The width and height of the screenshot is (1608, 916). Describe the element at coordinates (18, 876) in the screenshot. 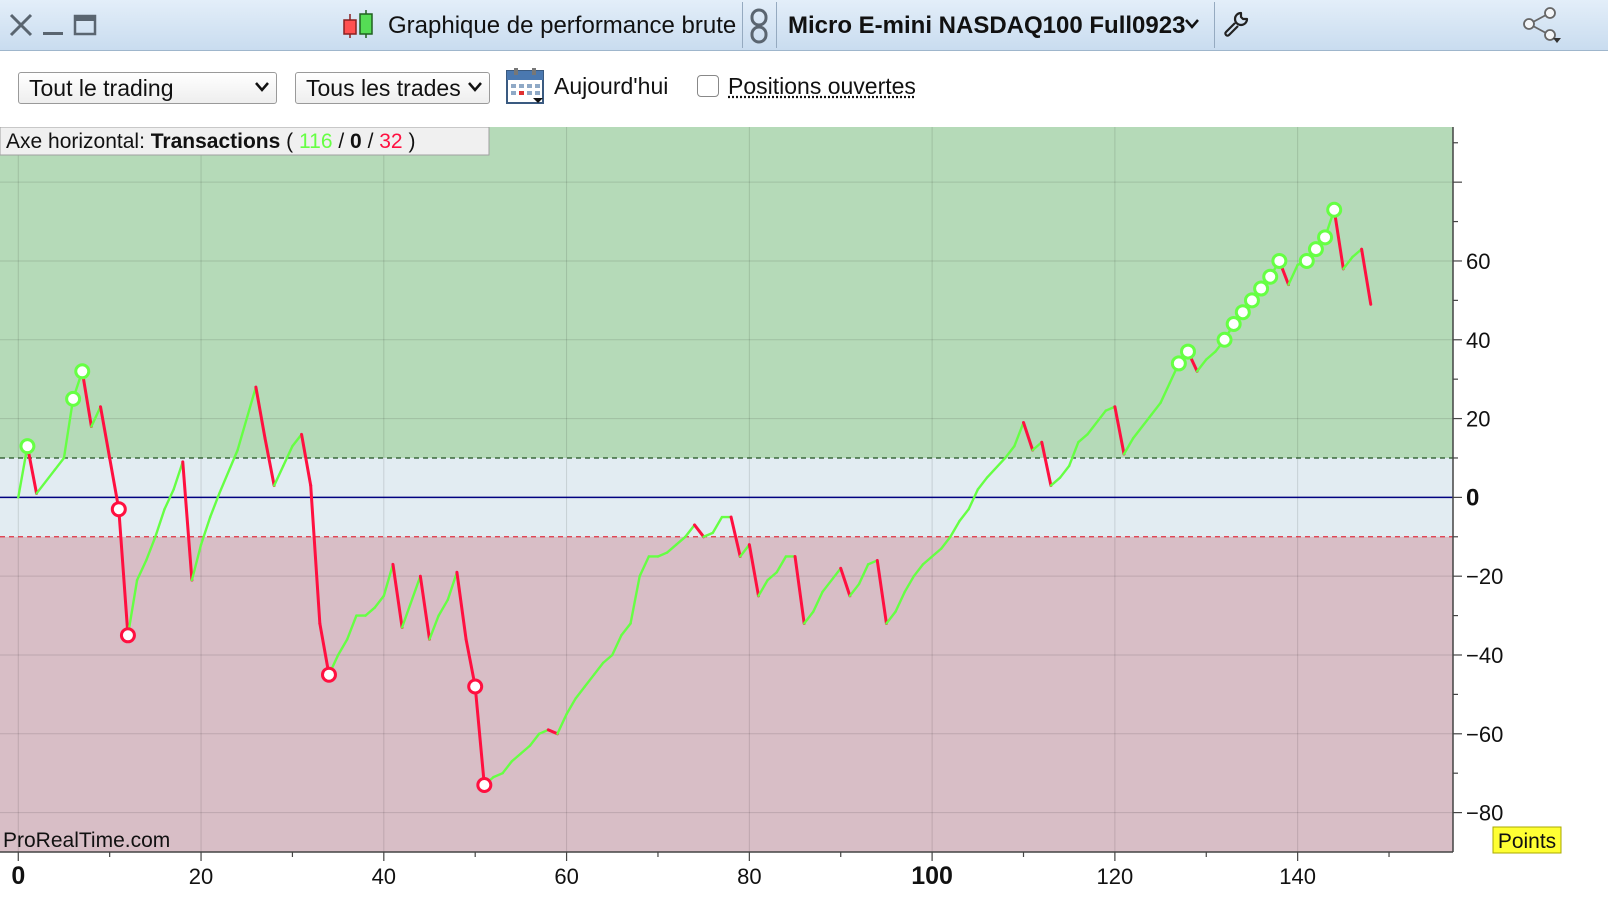

I see `x-tick-label: 0` at that location.